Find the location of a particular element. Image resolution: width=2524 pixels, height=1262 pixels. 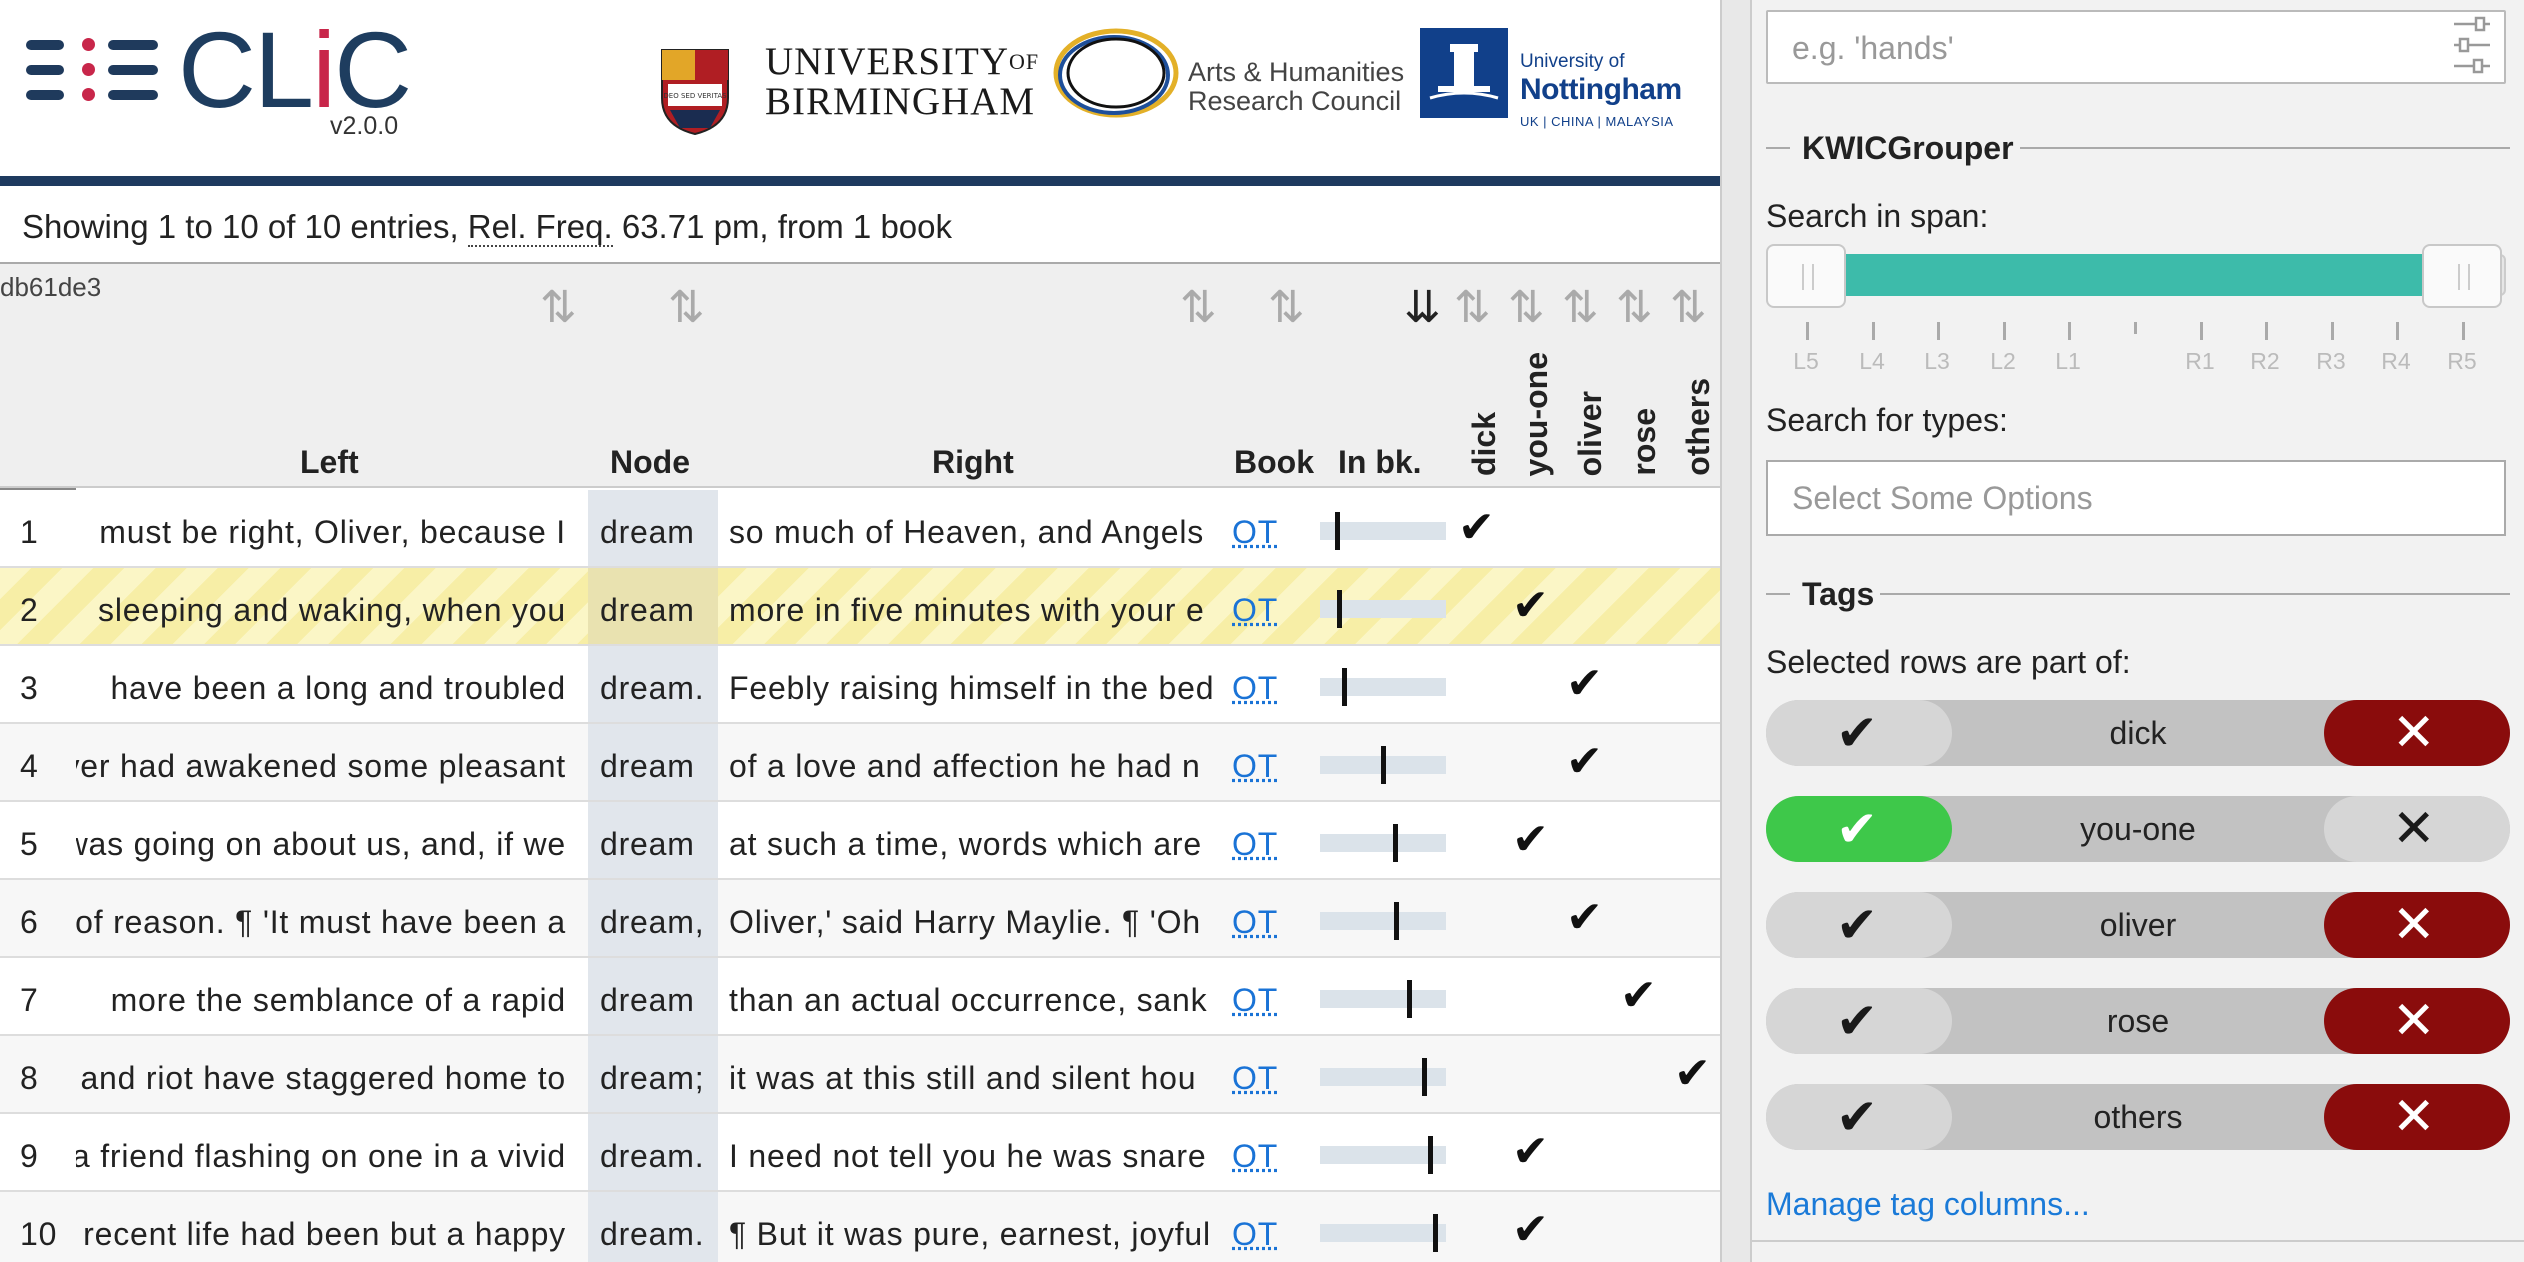

row-index: 1 is located at coordinates (29, 532).